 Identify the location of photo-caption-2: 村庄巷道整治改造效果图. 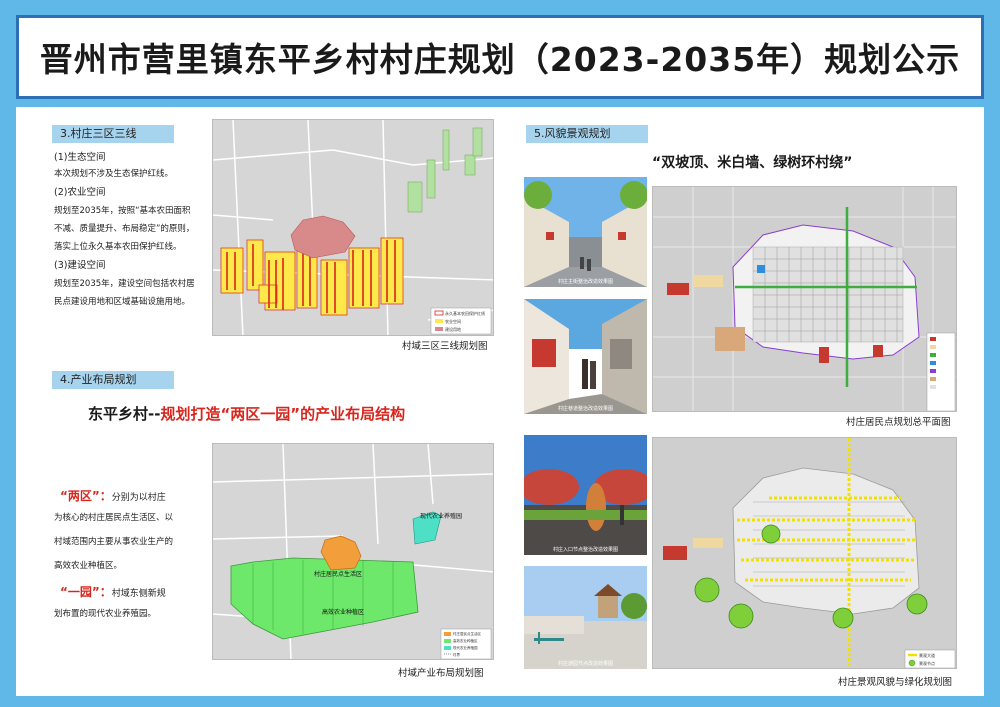
(585, 409).